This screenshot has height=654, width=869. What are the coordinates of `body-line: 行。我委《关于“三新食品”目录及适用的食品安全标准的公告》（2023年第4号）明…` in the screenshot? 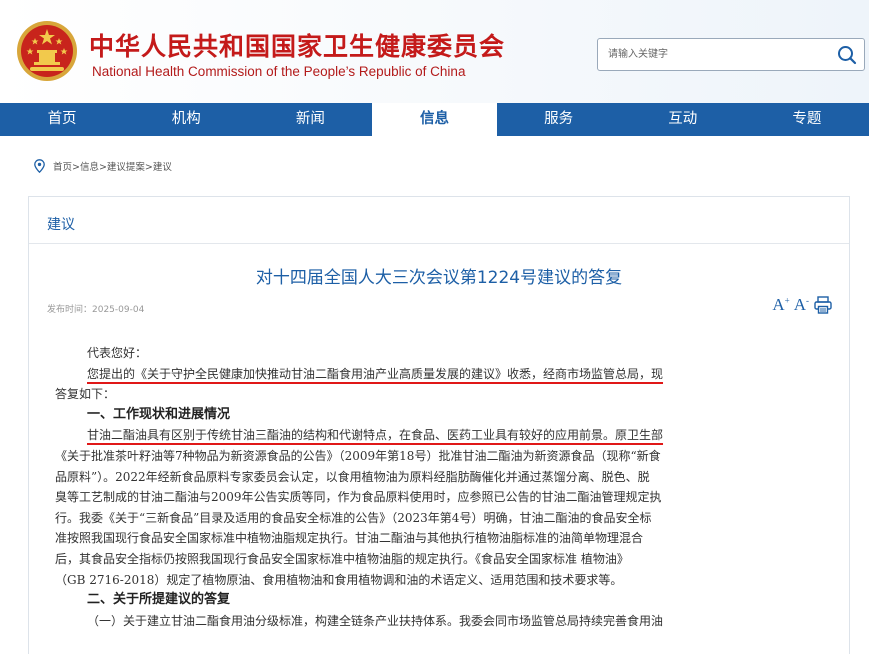 It's located at (353, 517).